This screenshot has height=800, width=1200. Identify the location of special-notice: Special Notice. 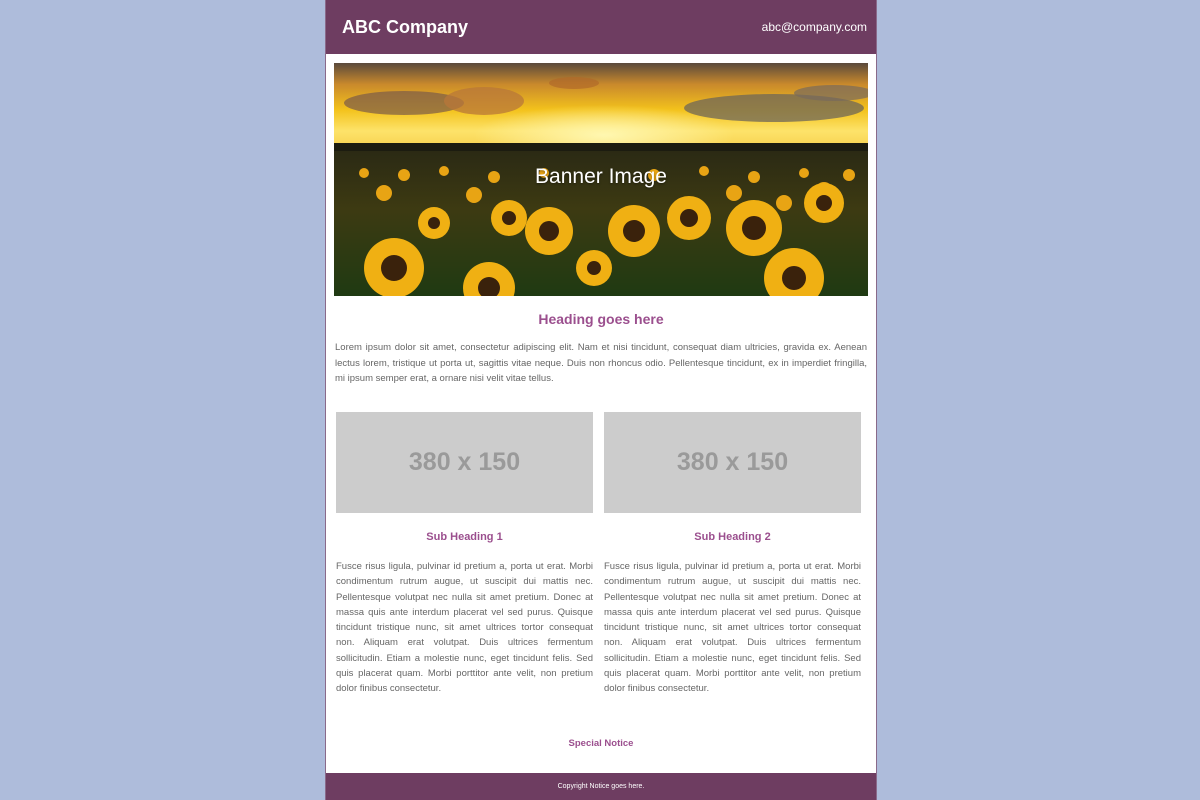
(601, 743).